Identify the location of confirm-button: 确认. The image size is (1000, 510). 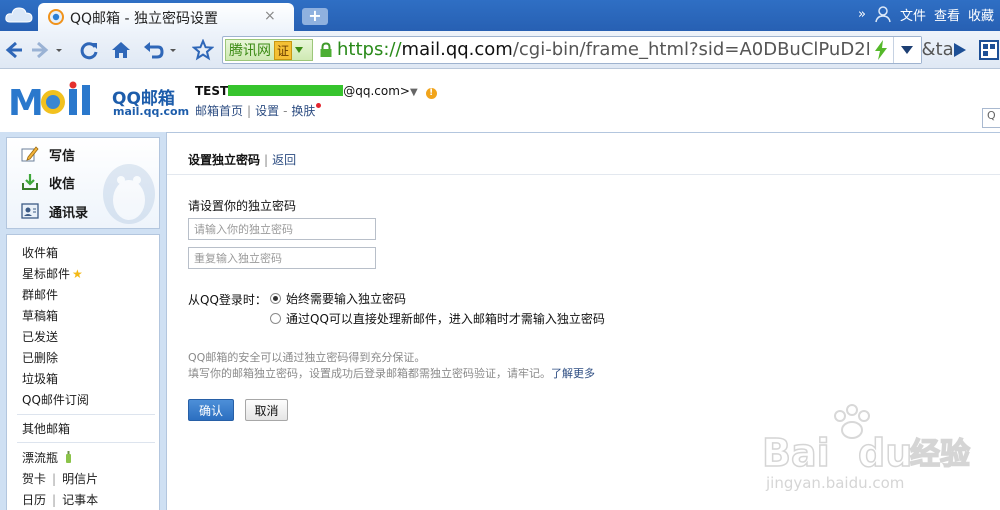
(211, 410).